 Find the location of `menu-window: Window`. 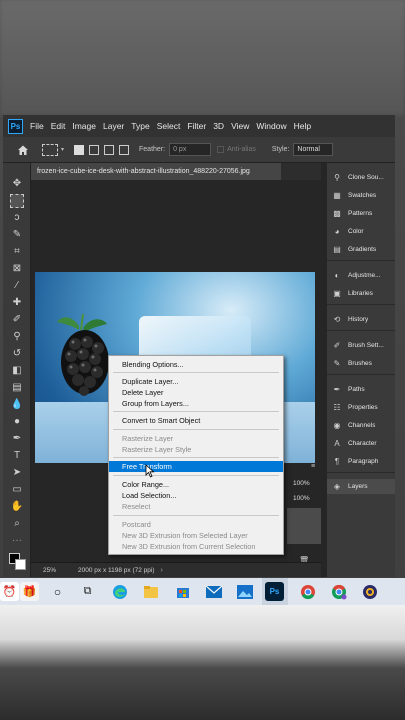

menu-window: Window is located at coordinates (271, 126).